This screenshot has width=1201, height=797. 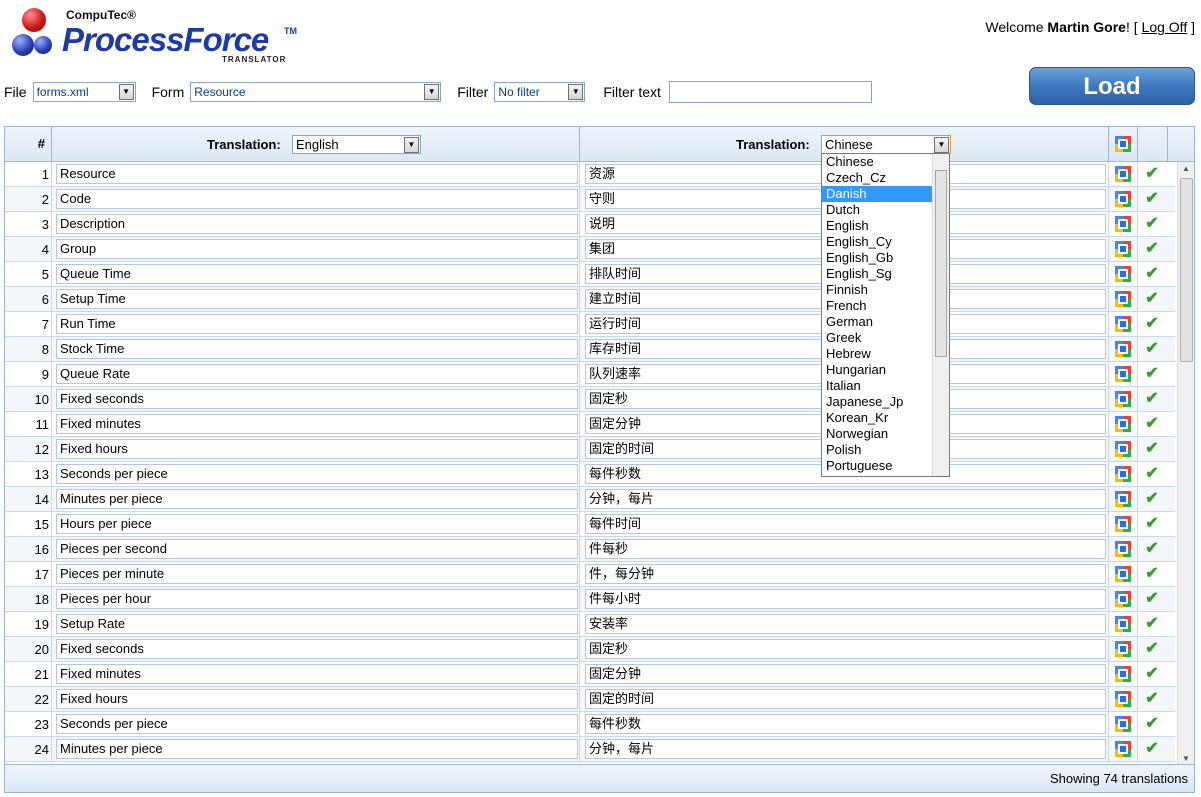 What do you see at coordinates (885, 226) in the screenshot?
I see `language-option: English` at bounding box center [885, 226].